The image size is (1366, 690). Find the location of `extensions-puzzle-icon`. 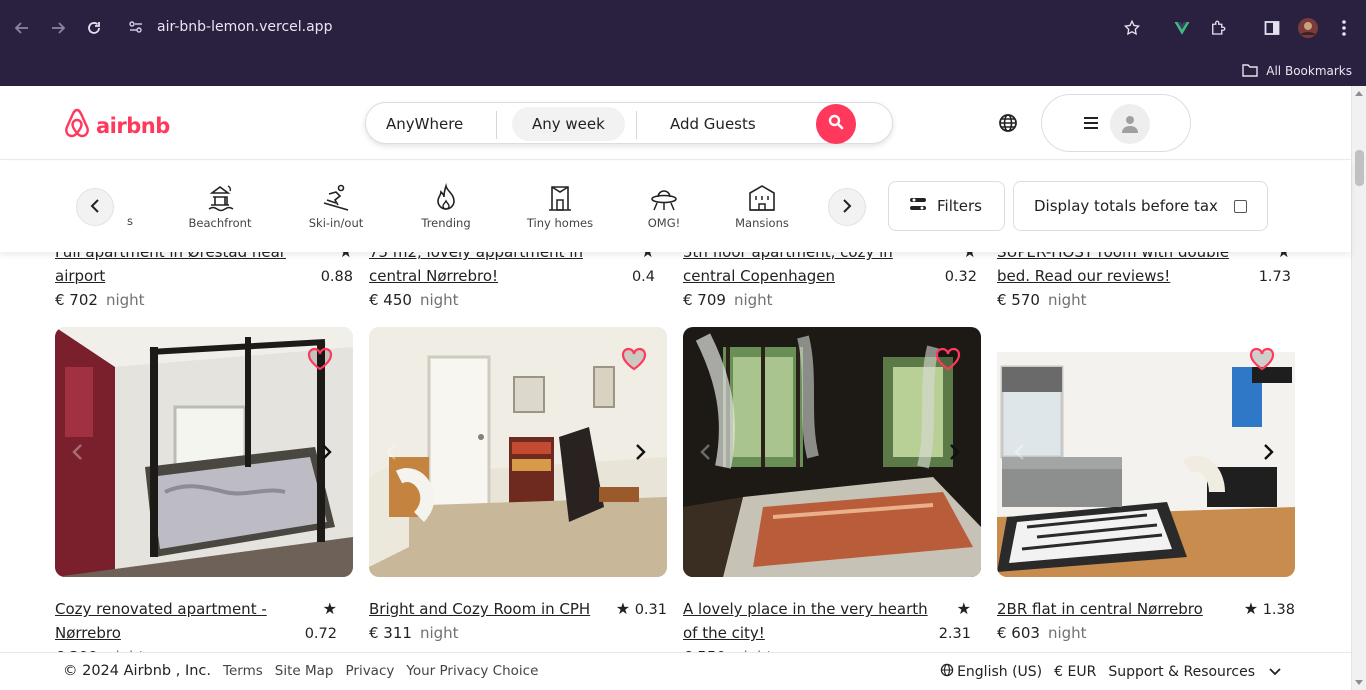

extensions-puzzle-icon is located at coordinates (1218, 28).